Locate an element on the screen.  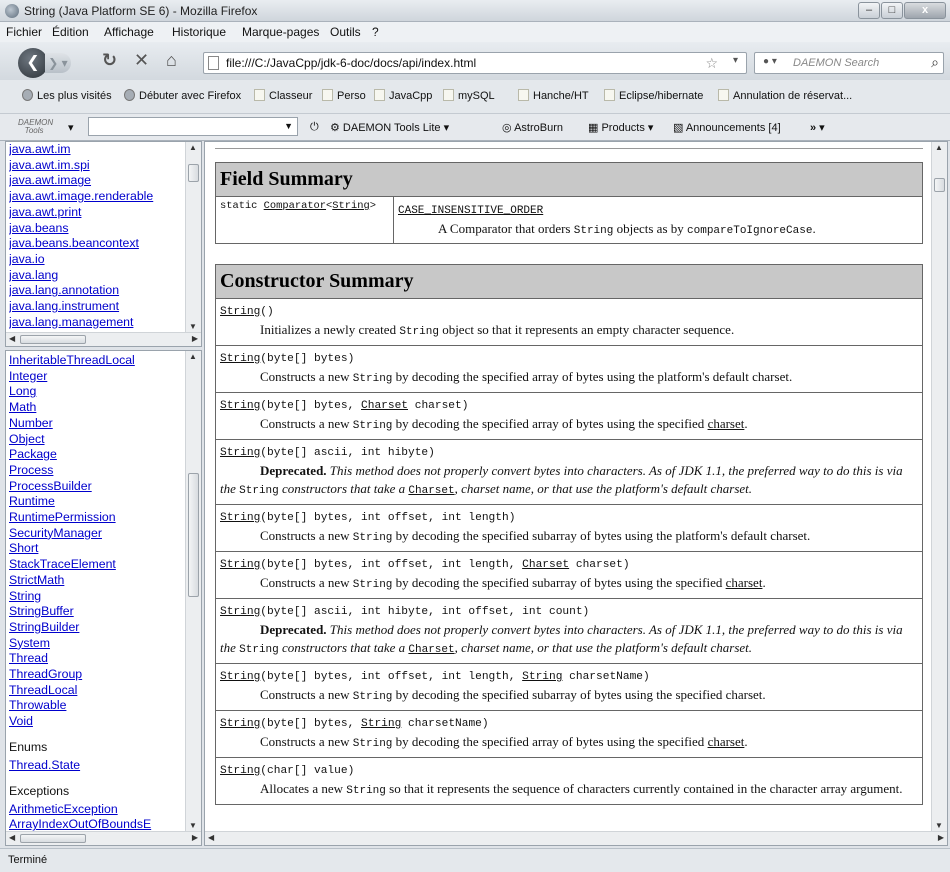
bookmark-mysql: mySQL is located at coordinates (469, 95).